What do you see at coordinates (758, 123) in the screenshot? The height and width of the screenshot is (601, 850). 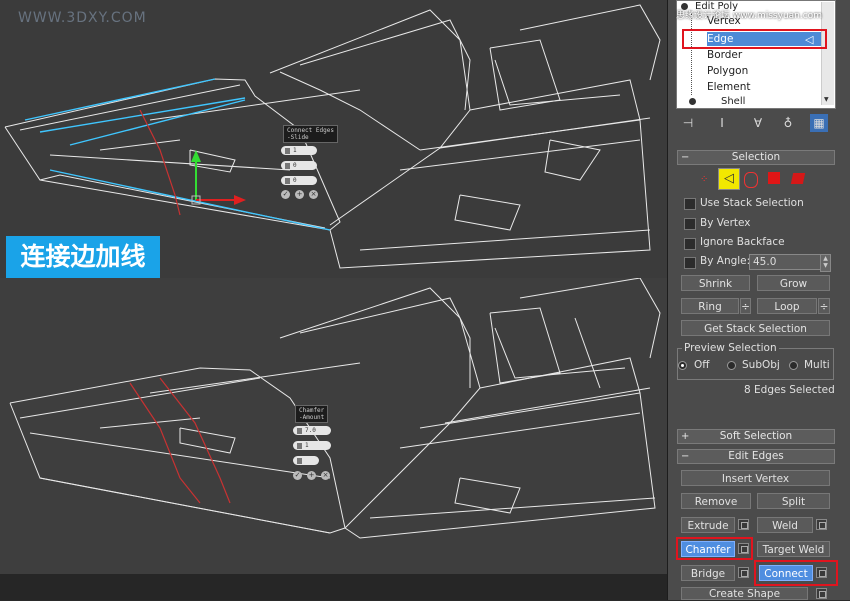 I see `make-unique-icon: ∀` at bounding box center [758, 123].